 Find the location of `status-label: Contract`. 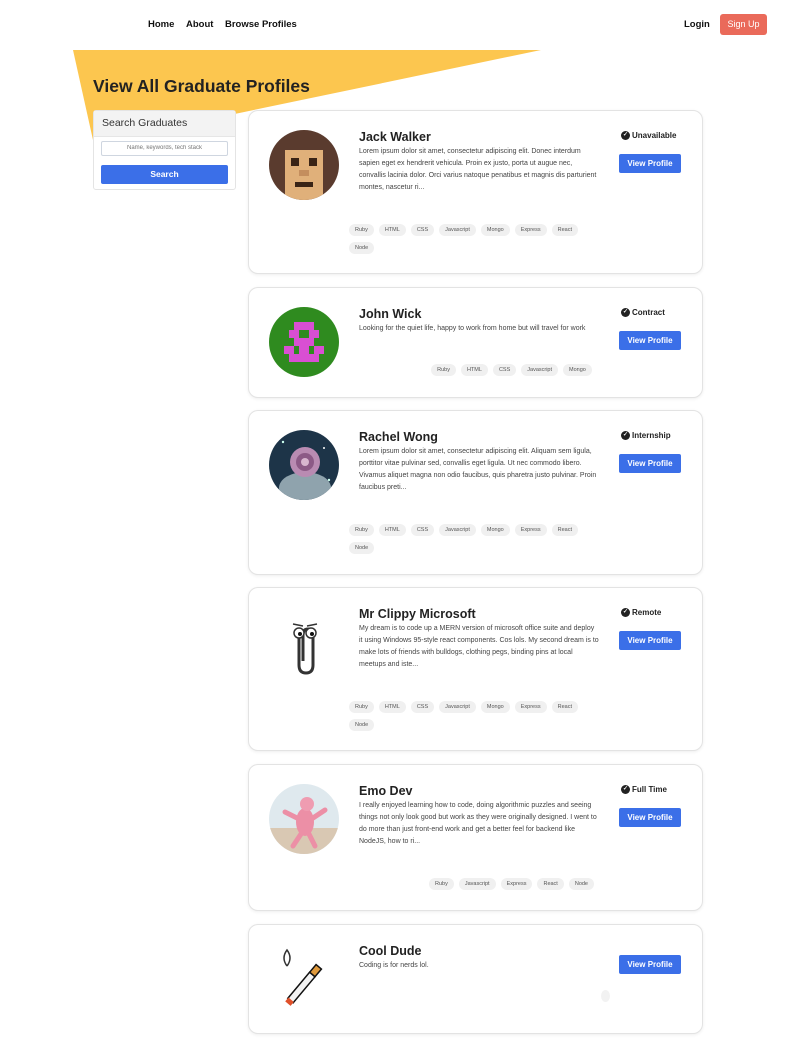

status-label: Contract is located at coordinates (648, 312).